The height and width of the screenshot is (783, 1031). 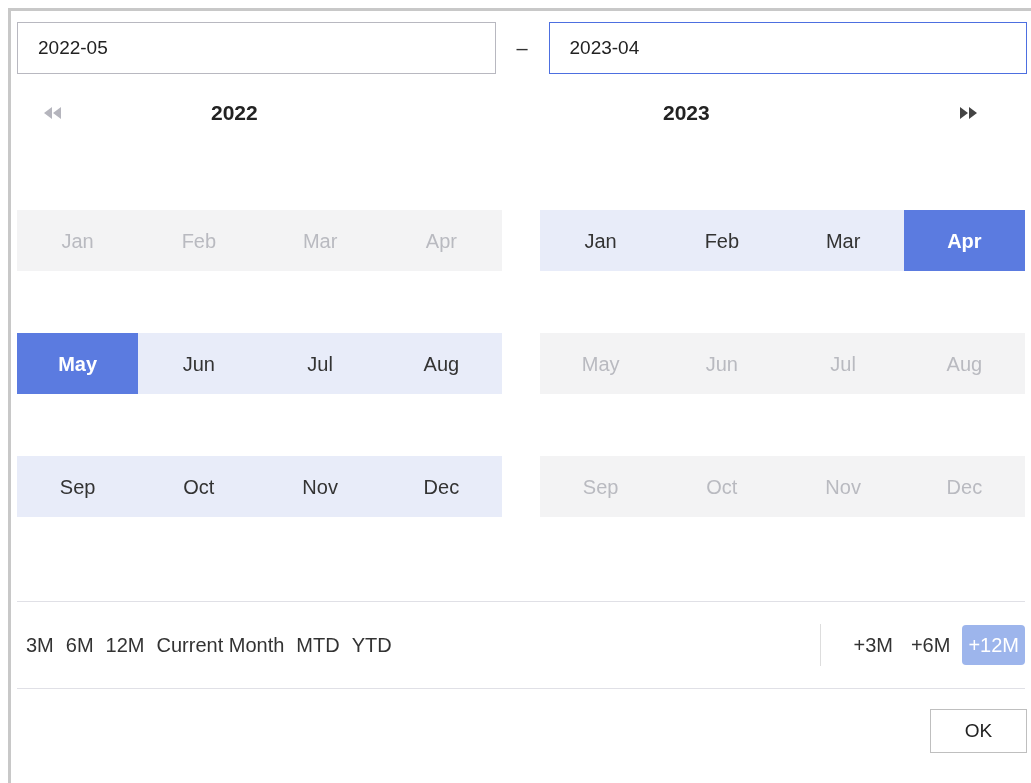 I want to click on month-cell: Aug, so click(x=441, y=363).